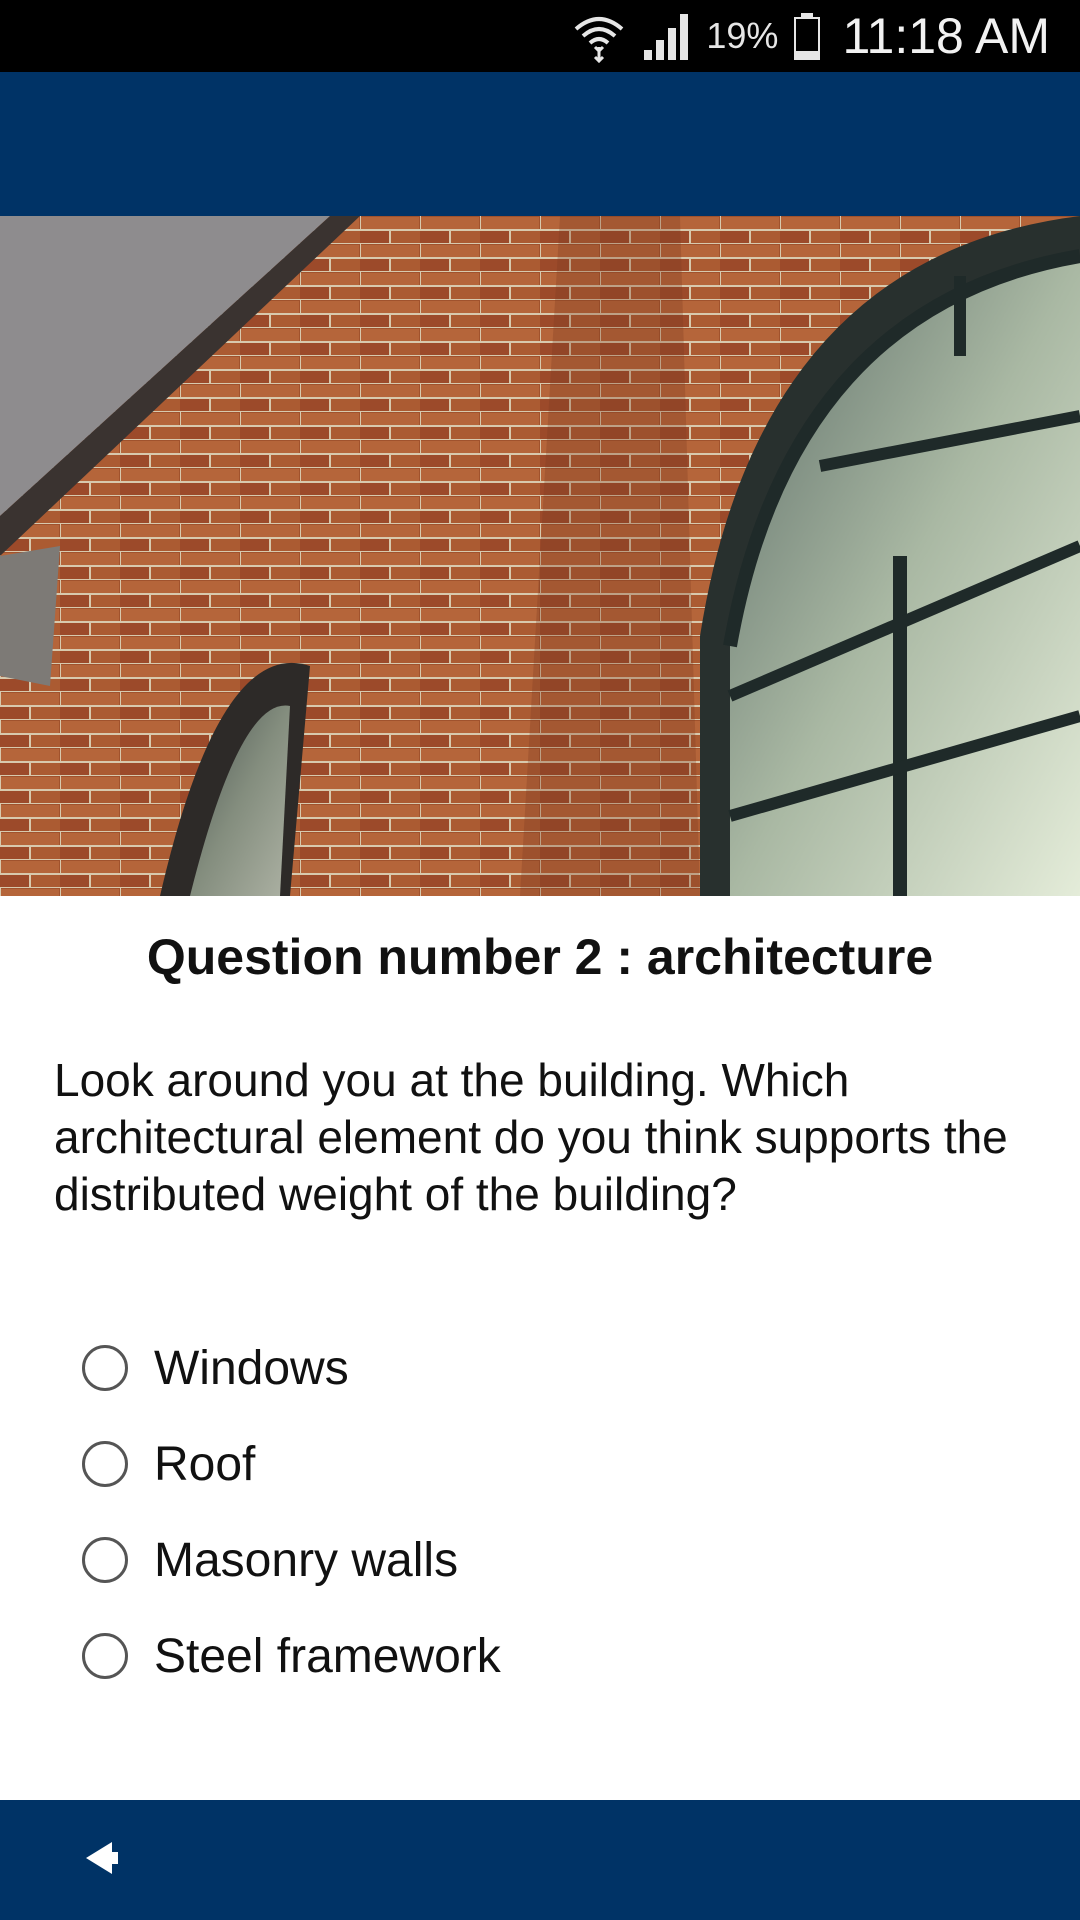  What do you see at coordinates (306, 1560) in the screenshot?
I see `option-label: Masonry walls` at bounding box center [306, 1560].